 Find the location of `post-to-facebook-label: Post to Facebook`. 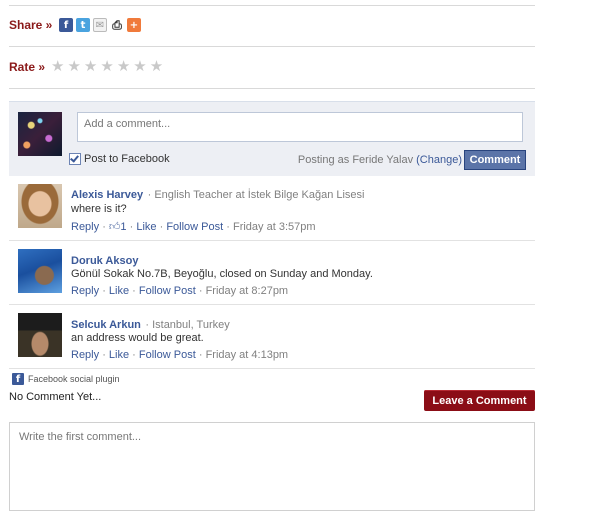

post-to-facebook-label: Post to Facebook is located at coordinates (127, 159).